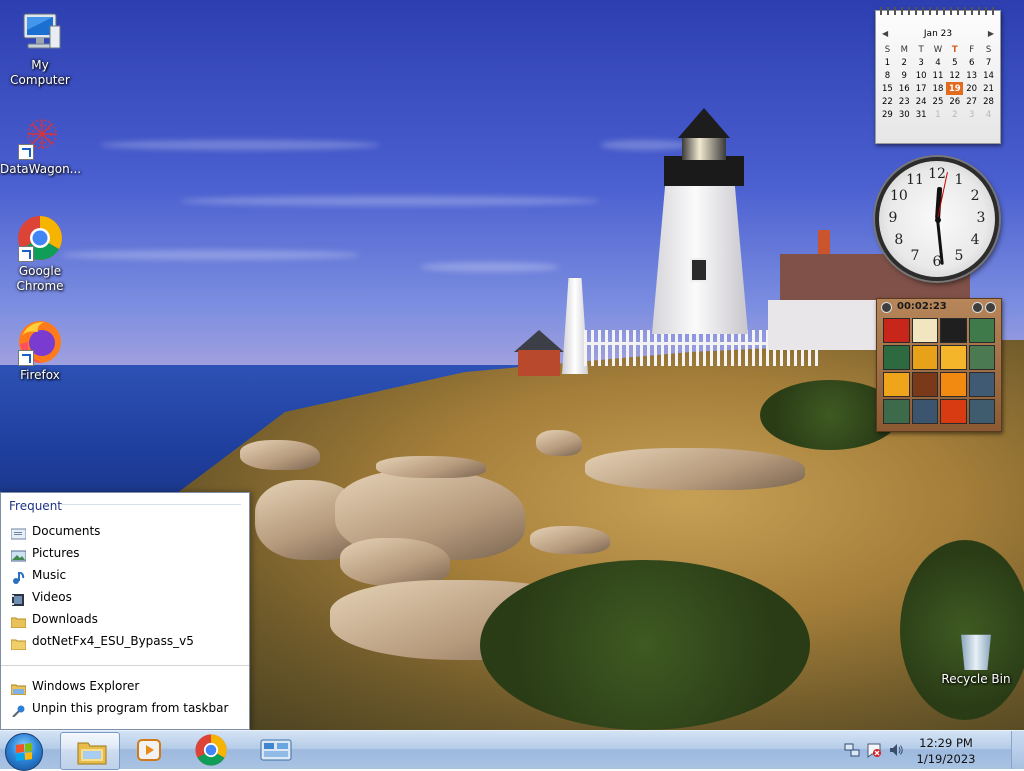 This screenshot has width=1024, height=771. What do you see at coordinates (24, 752) in the screenshot?
I see `start-button` at bounding box center [24, 752].